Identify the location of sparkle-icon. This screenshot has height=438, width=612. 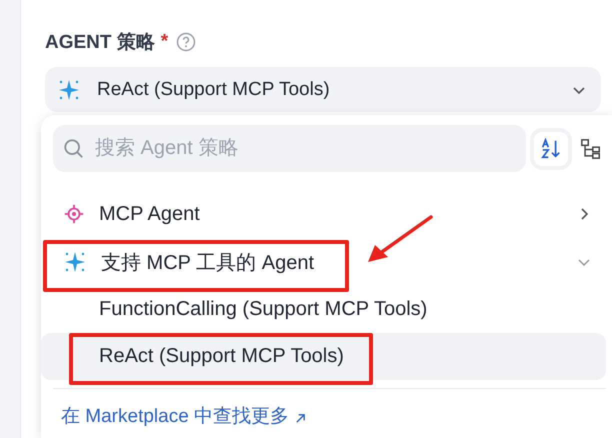
(75, 262).